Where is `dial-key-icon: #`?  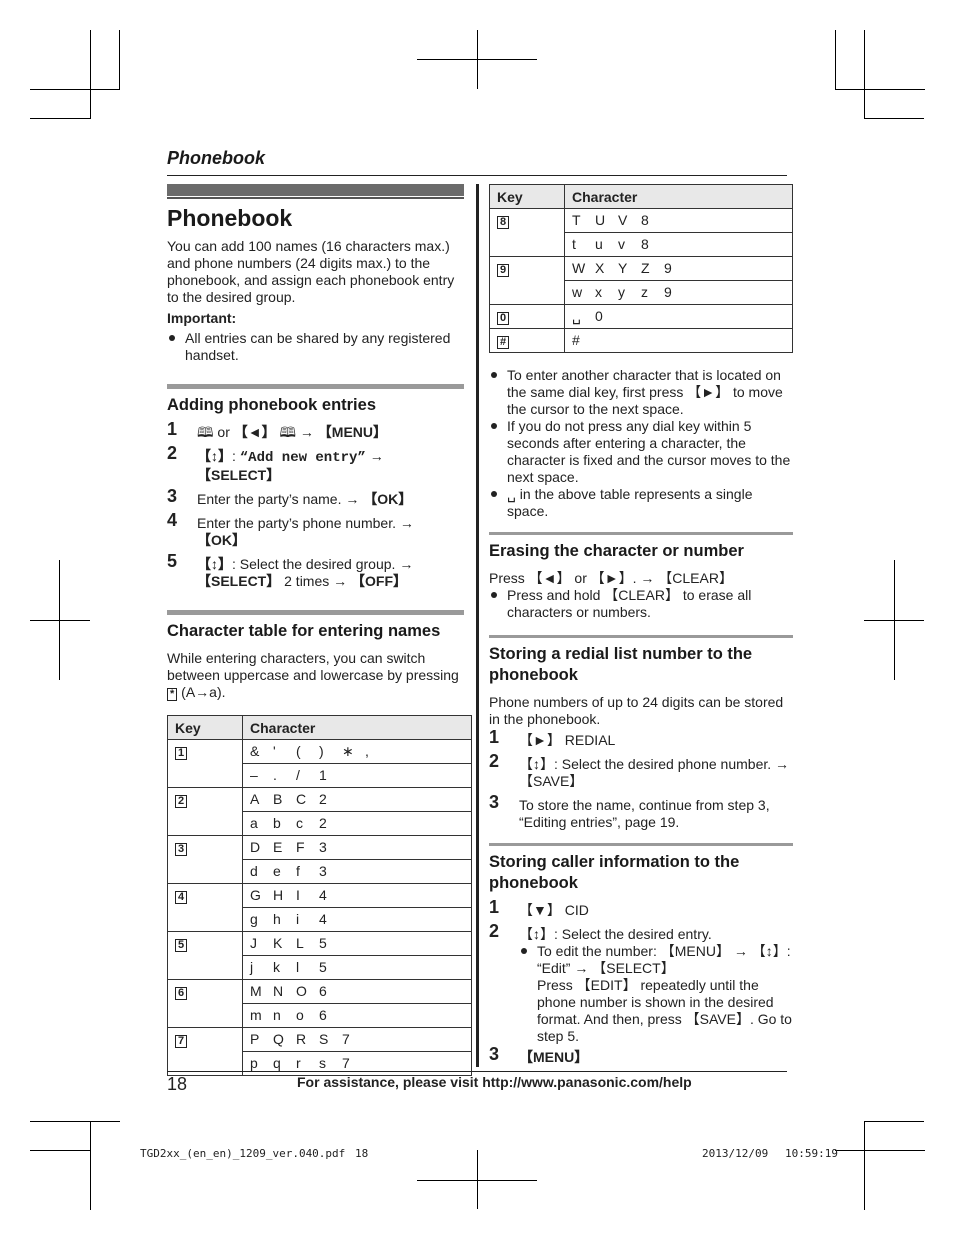 dial-key-icon: # is located at coordinates (503, 342).